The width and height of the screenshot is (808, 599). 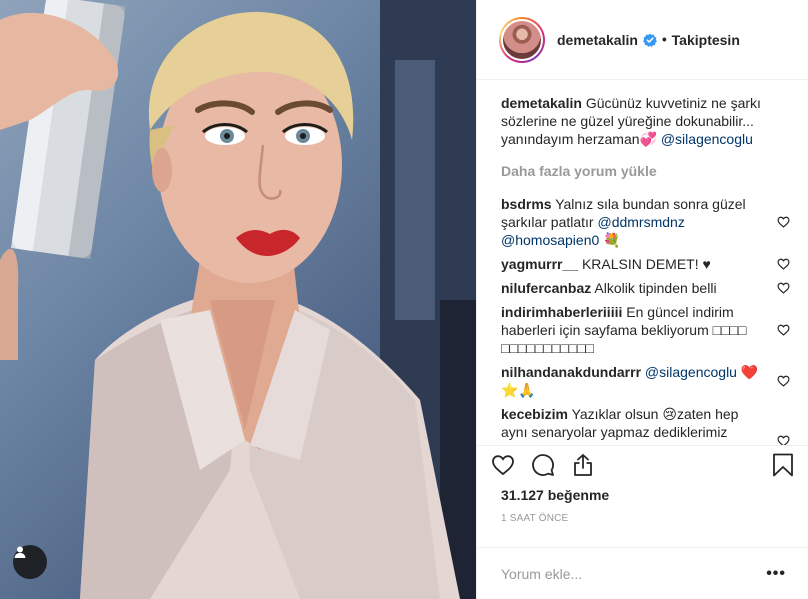 I want to click on comment-text: KRALSIN DEMET! ♥, so click(x=646, y=264).